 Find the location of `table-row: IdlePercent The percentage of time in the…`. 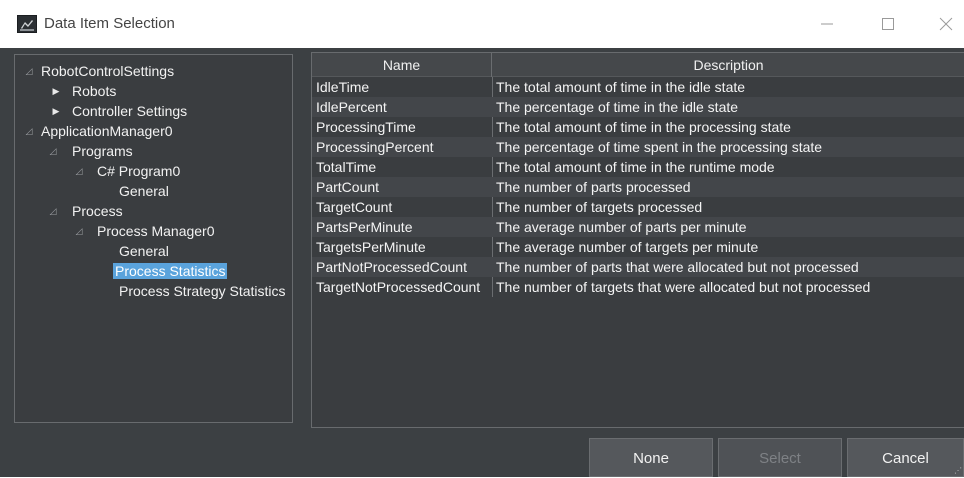

table-row: IdlePercent The percentage of time in the… is located at coordinates (638, 107).